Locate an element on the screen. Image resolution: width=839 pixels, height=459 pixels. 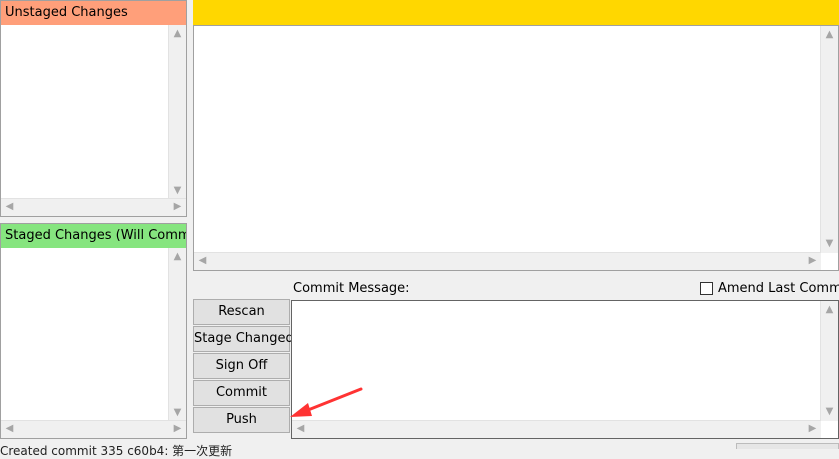
commit-message-horizontal-scrollbar: ◀ ▶ is located at coordinates (556, 429).